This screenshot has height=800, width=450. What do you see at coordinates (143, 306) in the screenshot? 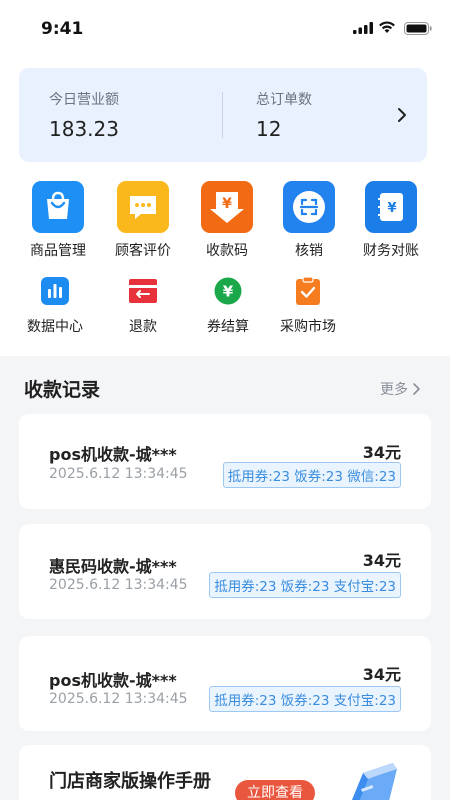
I see `feature-refund: 退款` at bounding box center [143, 306].